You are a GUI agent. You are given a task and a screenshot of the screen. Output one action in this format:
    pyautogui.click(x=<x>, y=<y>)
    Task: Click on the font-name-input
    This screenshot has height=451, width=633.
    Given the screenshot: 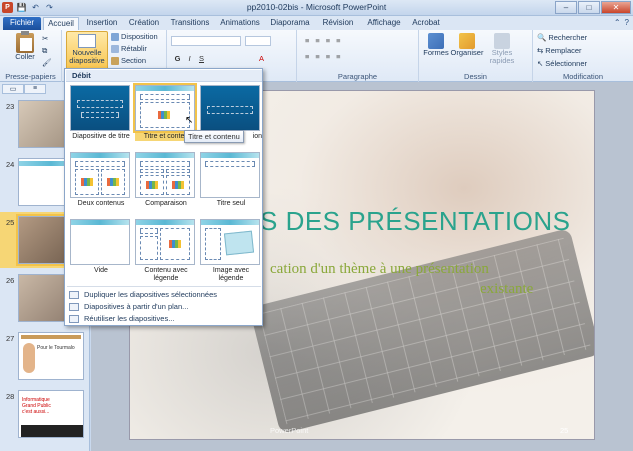 What is the action you would take?
    pyautogui.click(x=206, y=41)
    